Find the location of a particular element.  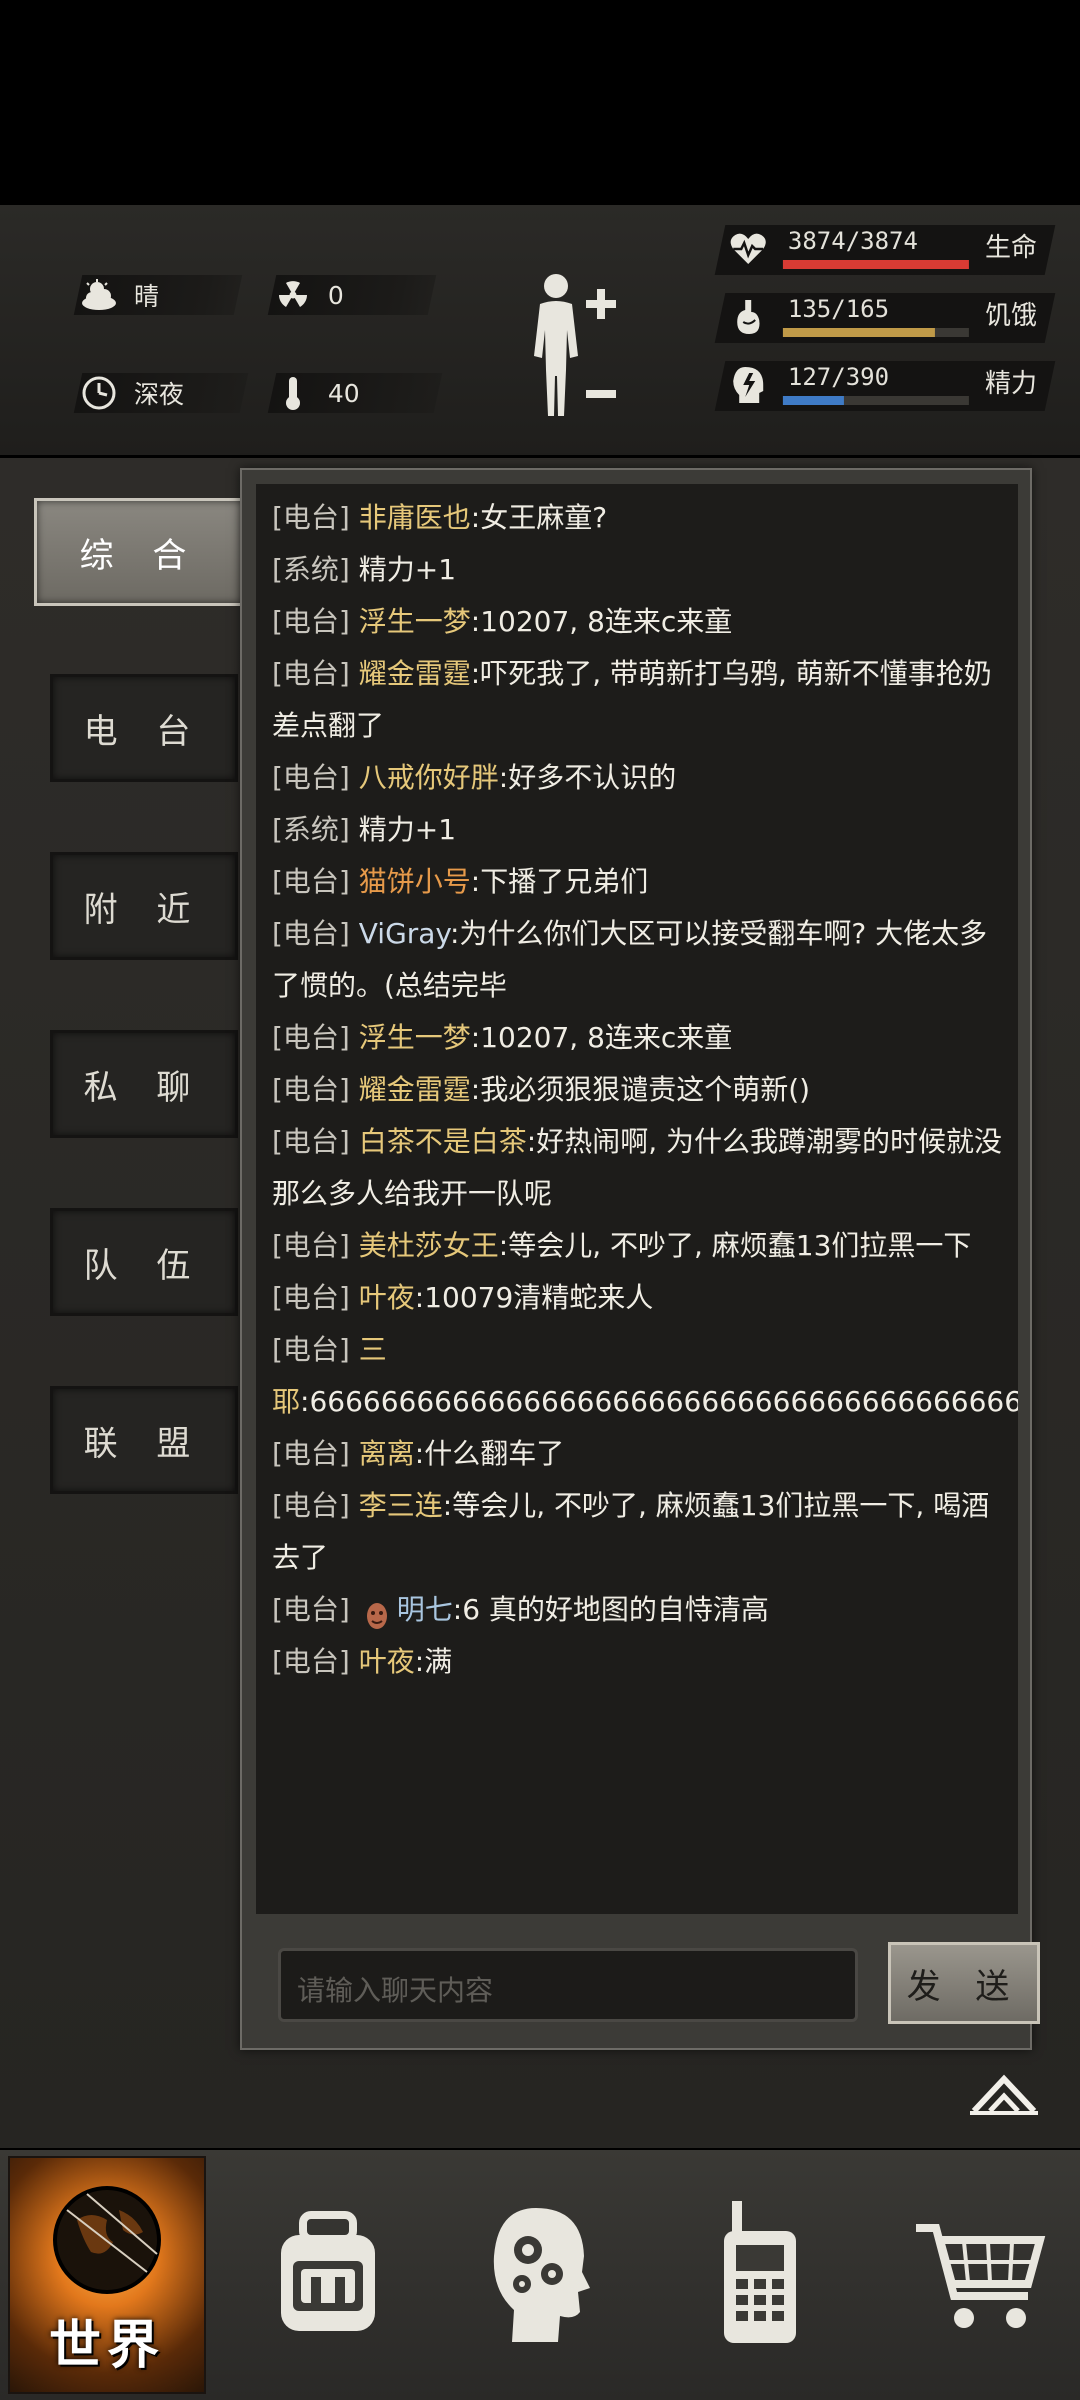

chat-message: [电台] 耀金雷霆:吓死我了, 带萌新打乌鸦, 萌新不懂事抢奶差点翻了 is located at coordinates (640, 700).